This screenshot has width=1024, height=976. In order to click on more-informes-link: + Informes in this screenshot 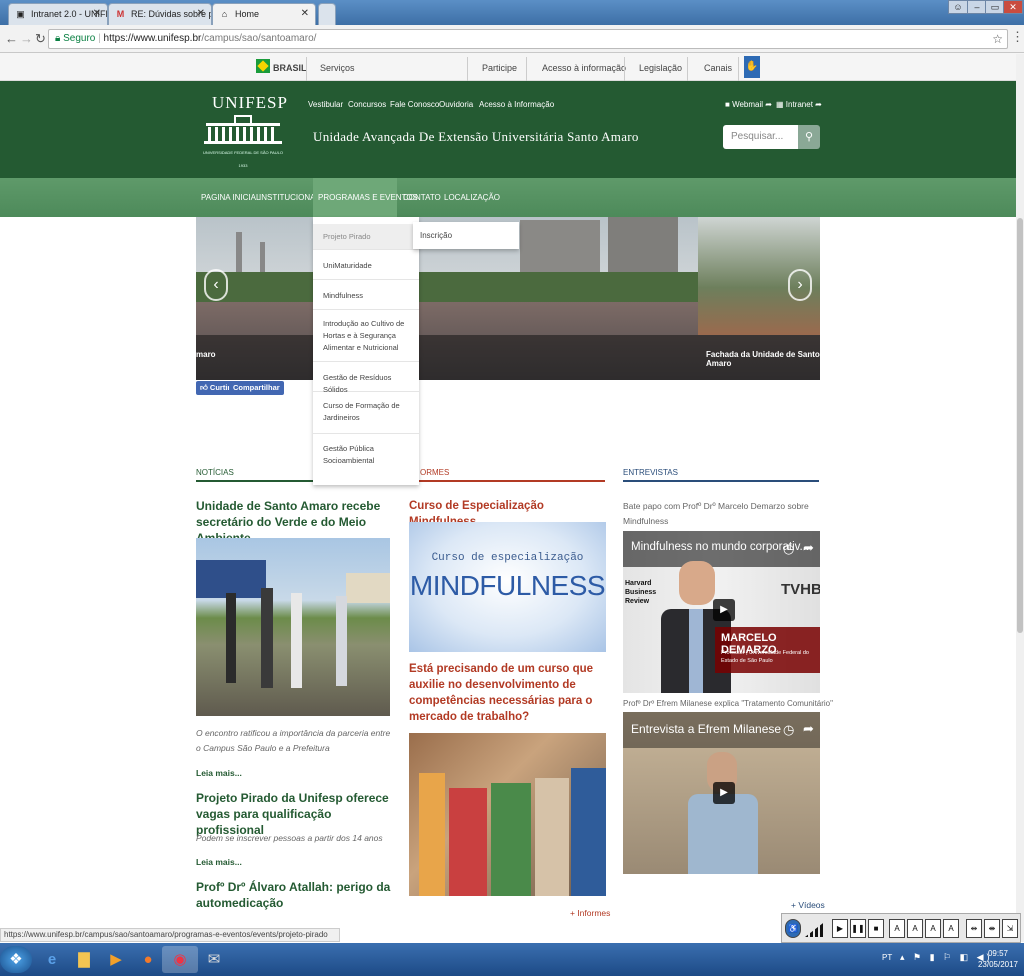, I will do `click(590, 913)`.